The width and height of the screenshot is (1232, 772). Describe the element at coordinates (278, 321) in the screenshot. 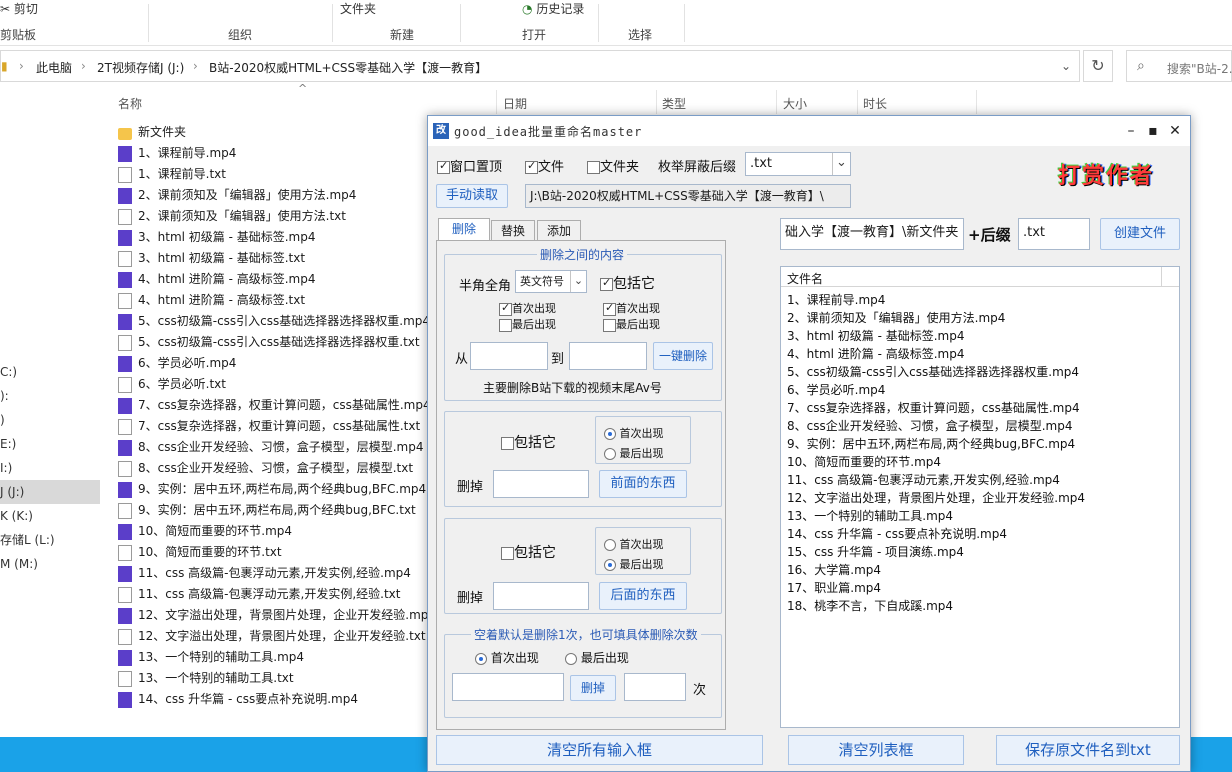

I see `file-row: 5、css初级篇-css引入css基础选择器选择器权重.mp4` at that location.